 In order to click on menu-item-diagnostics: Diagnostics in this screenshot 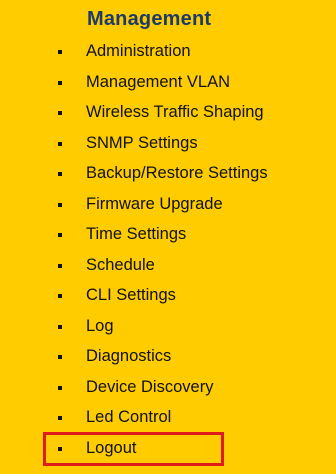, I will do `click(168, 356)`.